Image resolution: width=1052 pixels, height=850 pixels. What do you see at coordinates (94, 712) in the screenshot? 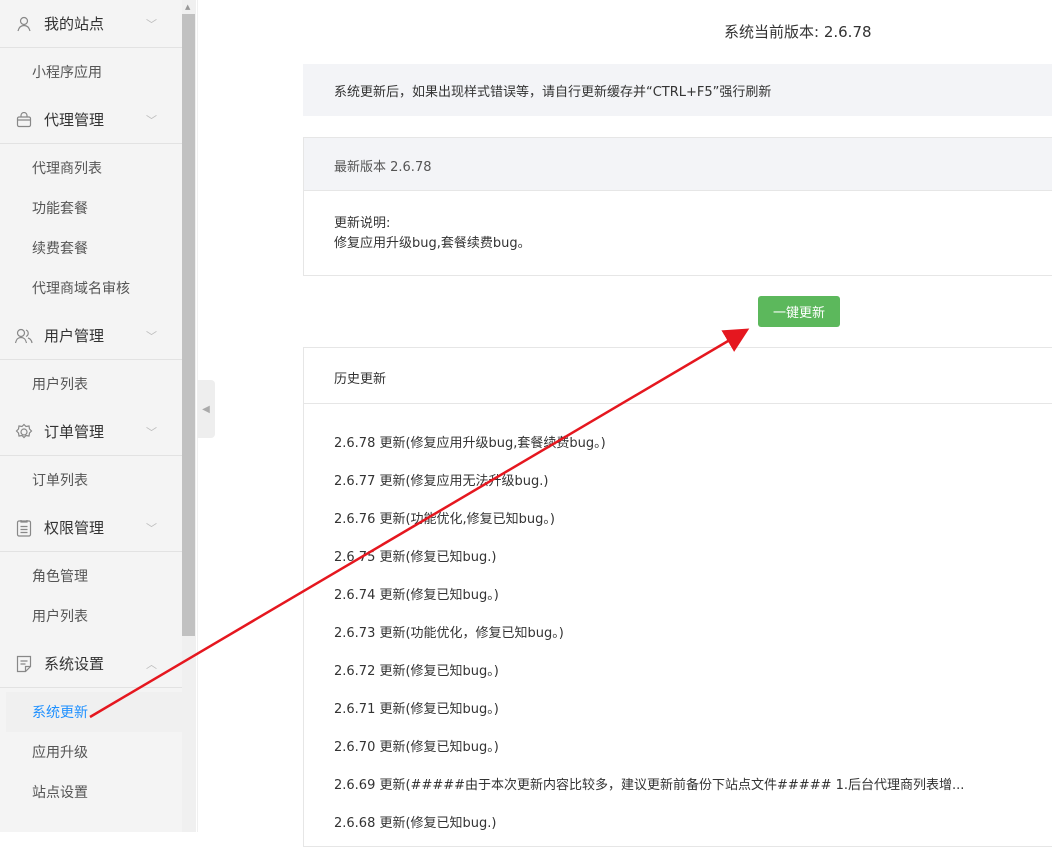
I see `menu-item-system-update: 系统更新` at bounding box center [94, 712].